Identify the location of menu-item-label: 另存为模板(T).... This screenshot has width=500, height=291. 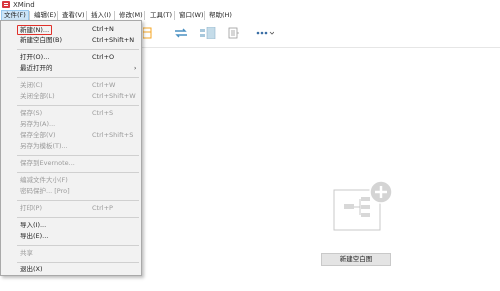
(44, 146).